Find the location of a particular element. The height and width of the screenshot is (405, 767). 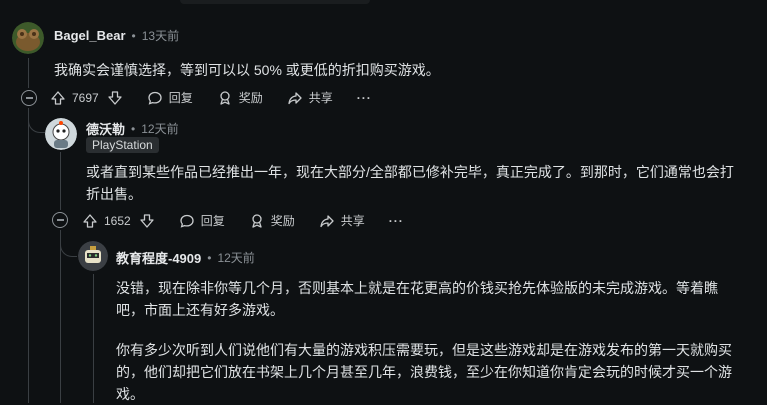

comment-header: Bagel_Bear • 13天前 is located at coordinates (116, 35).